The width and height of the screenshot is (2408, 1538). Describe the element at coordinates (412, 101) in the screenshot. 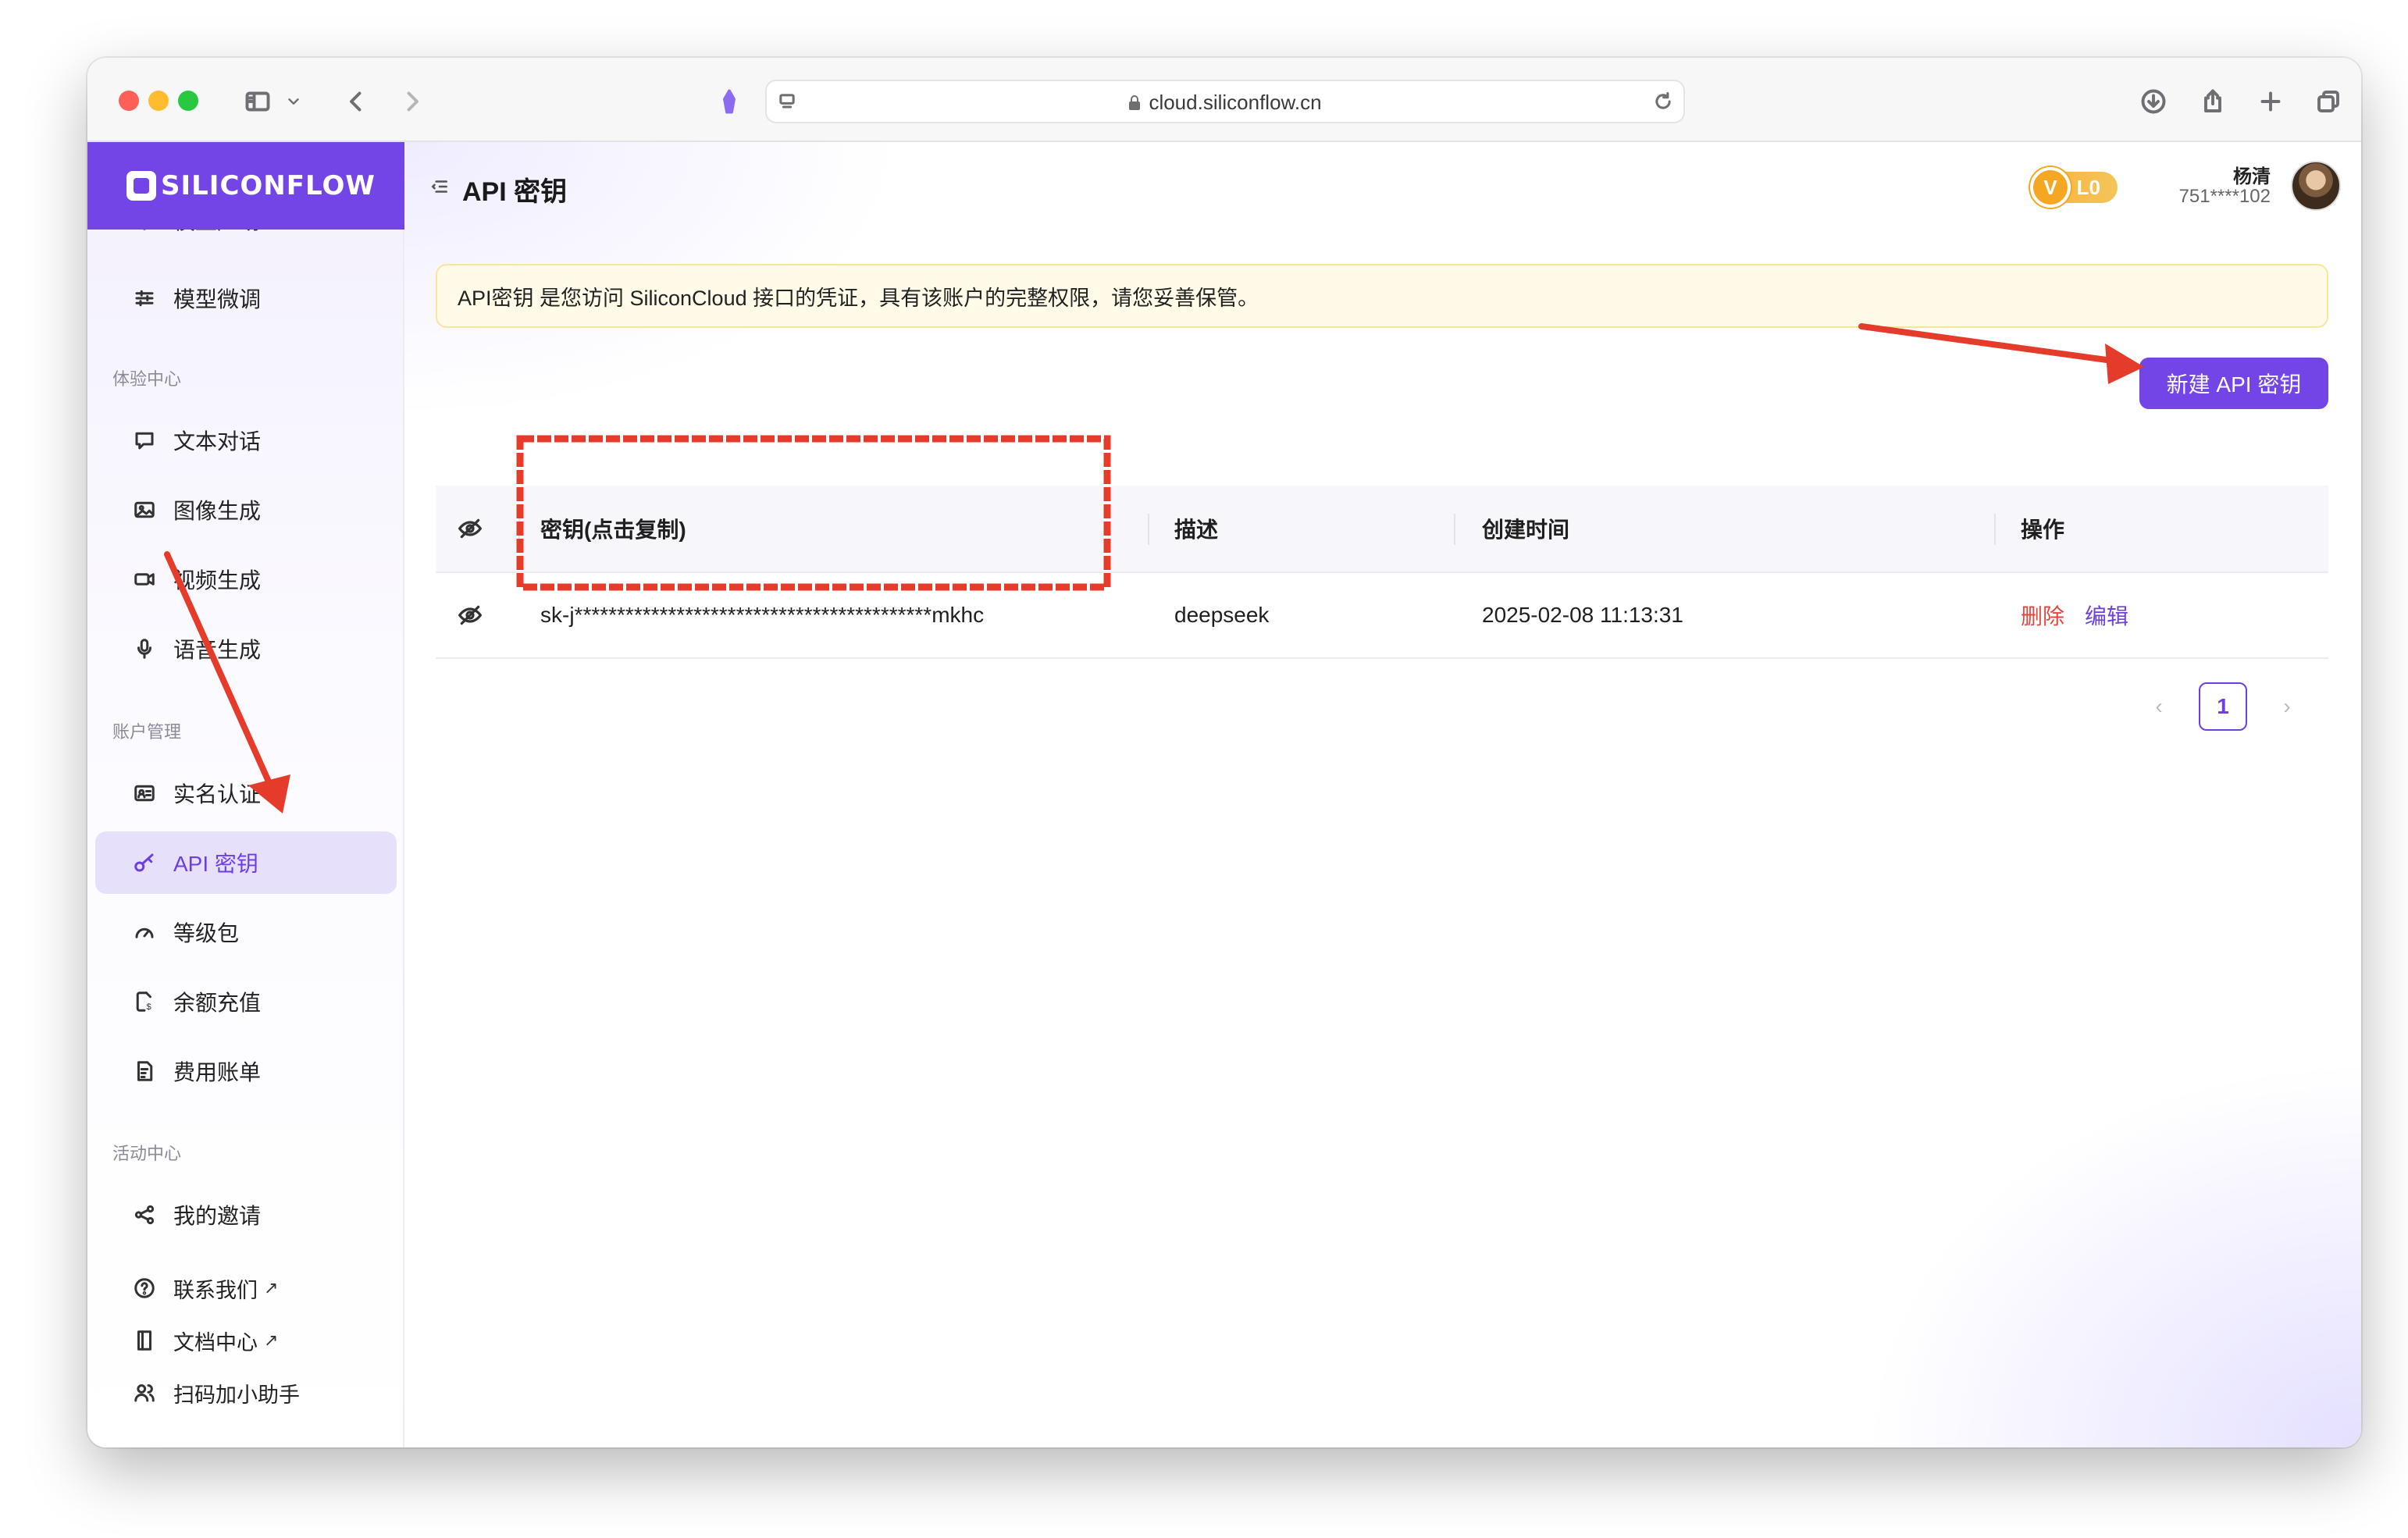

I see `forward-icon` at that location.